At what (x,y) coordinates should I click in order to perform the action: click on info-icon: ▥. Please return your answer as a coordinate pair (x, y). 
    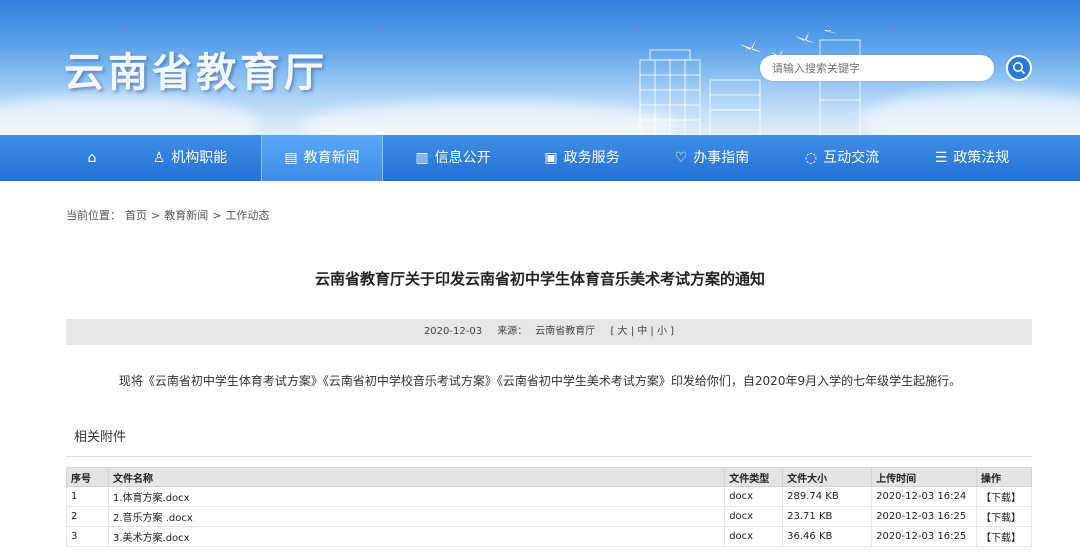
    Looking at the image, I should click on (422, 158).